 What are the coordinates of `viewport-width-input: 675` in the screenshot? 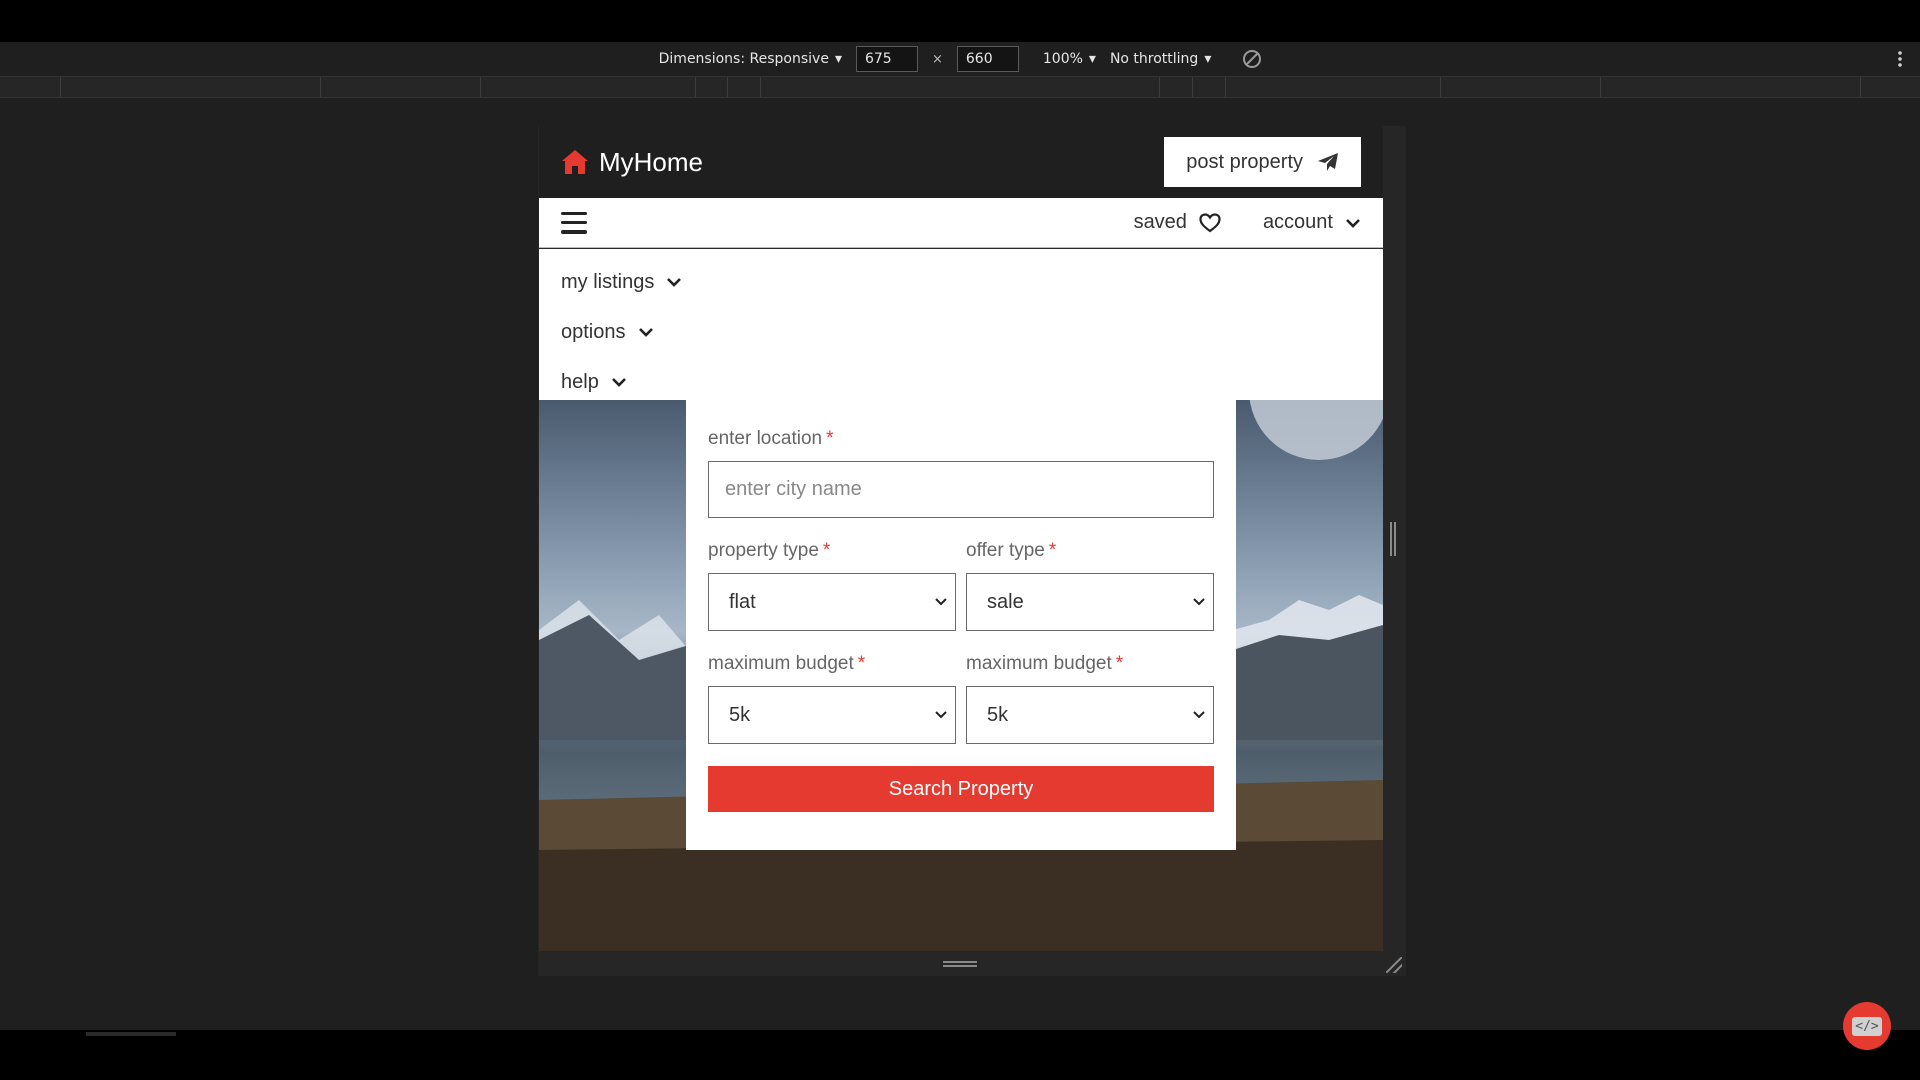 It's located at (886, 59).